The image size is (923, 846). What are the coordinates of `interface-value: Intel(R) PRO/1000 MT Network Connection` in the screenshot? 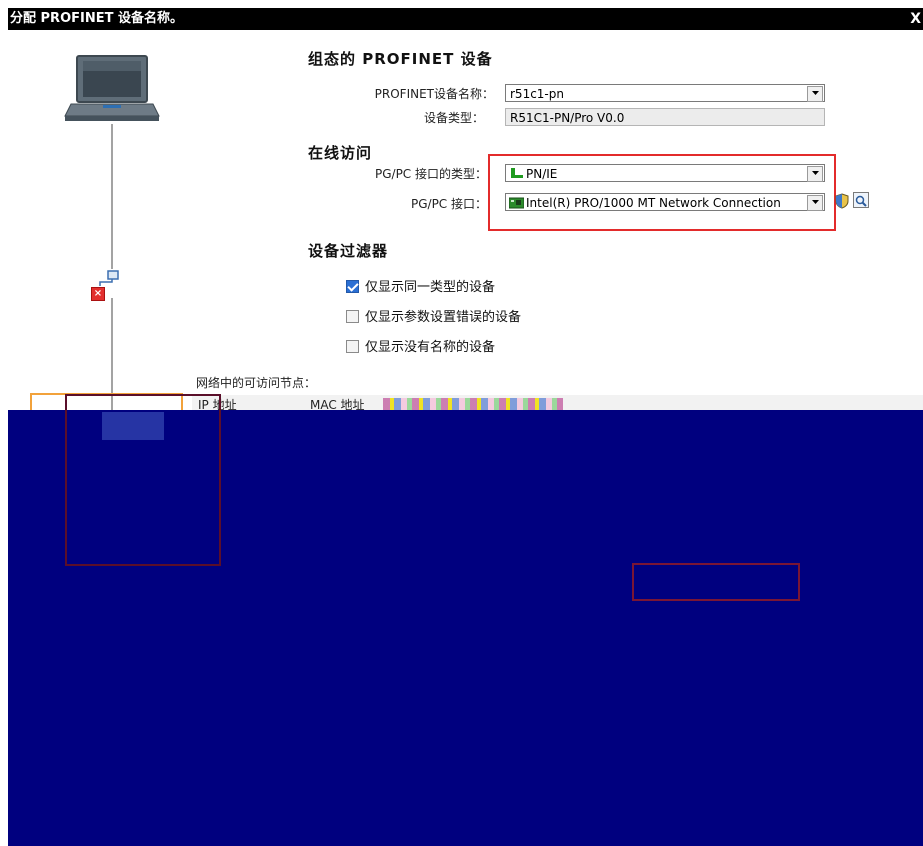 It's located at (653, 203).